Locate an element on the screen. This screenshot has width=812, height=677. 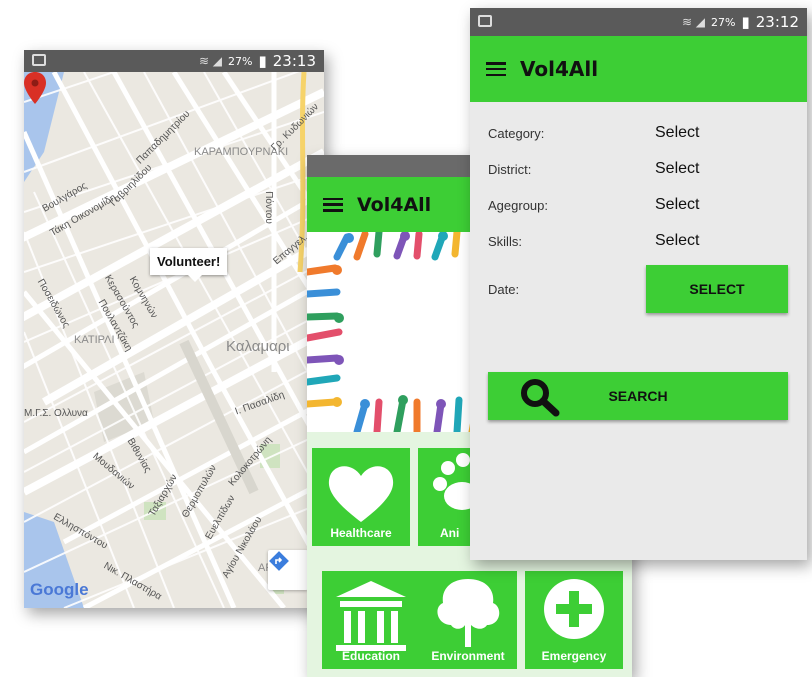
tile-label: Emergency is located at coordinates (574, 656).